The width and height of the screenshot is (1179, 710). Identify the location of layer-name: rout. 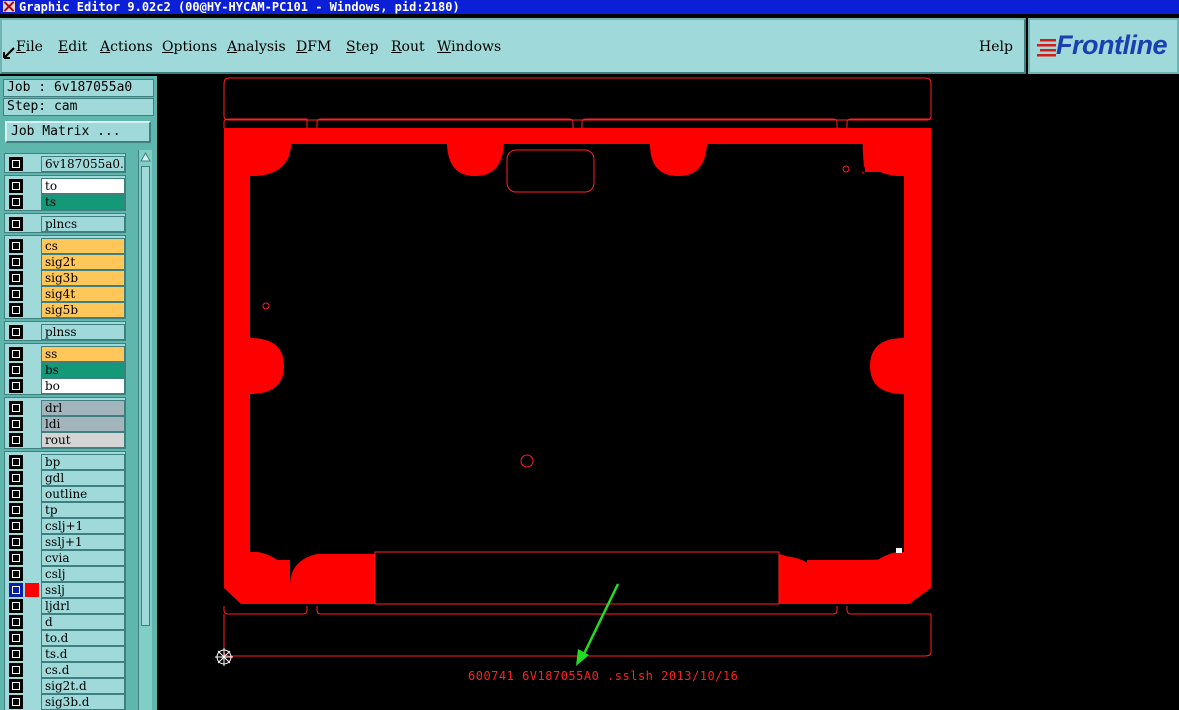
(83, 440).